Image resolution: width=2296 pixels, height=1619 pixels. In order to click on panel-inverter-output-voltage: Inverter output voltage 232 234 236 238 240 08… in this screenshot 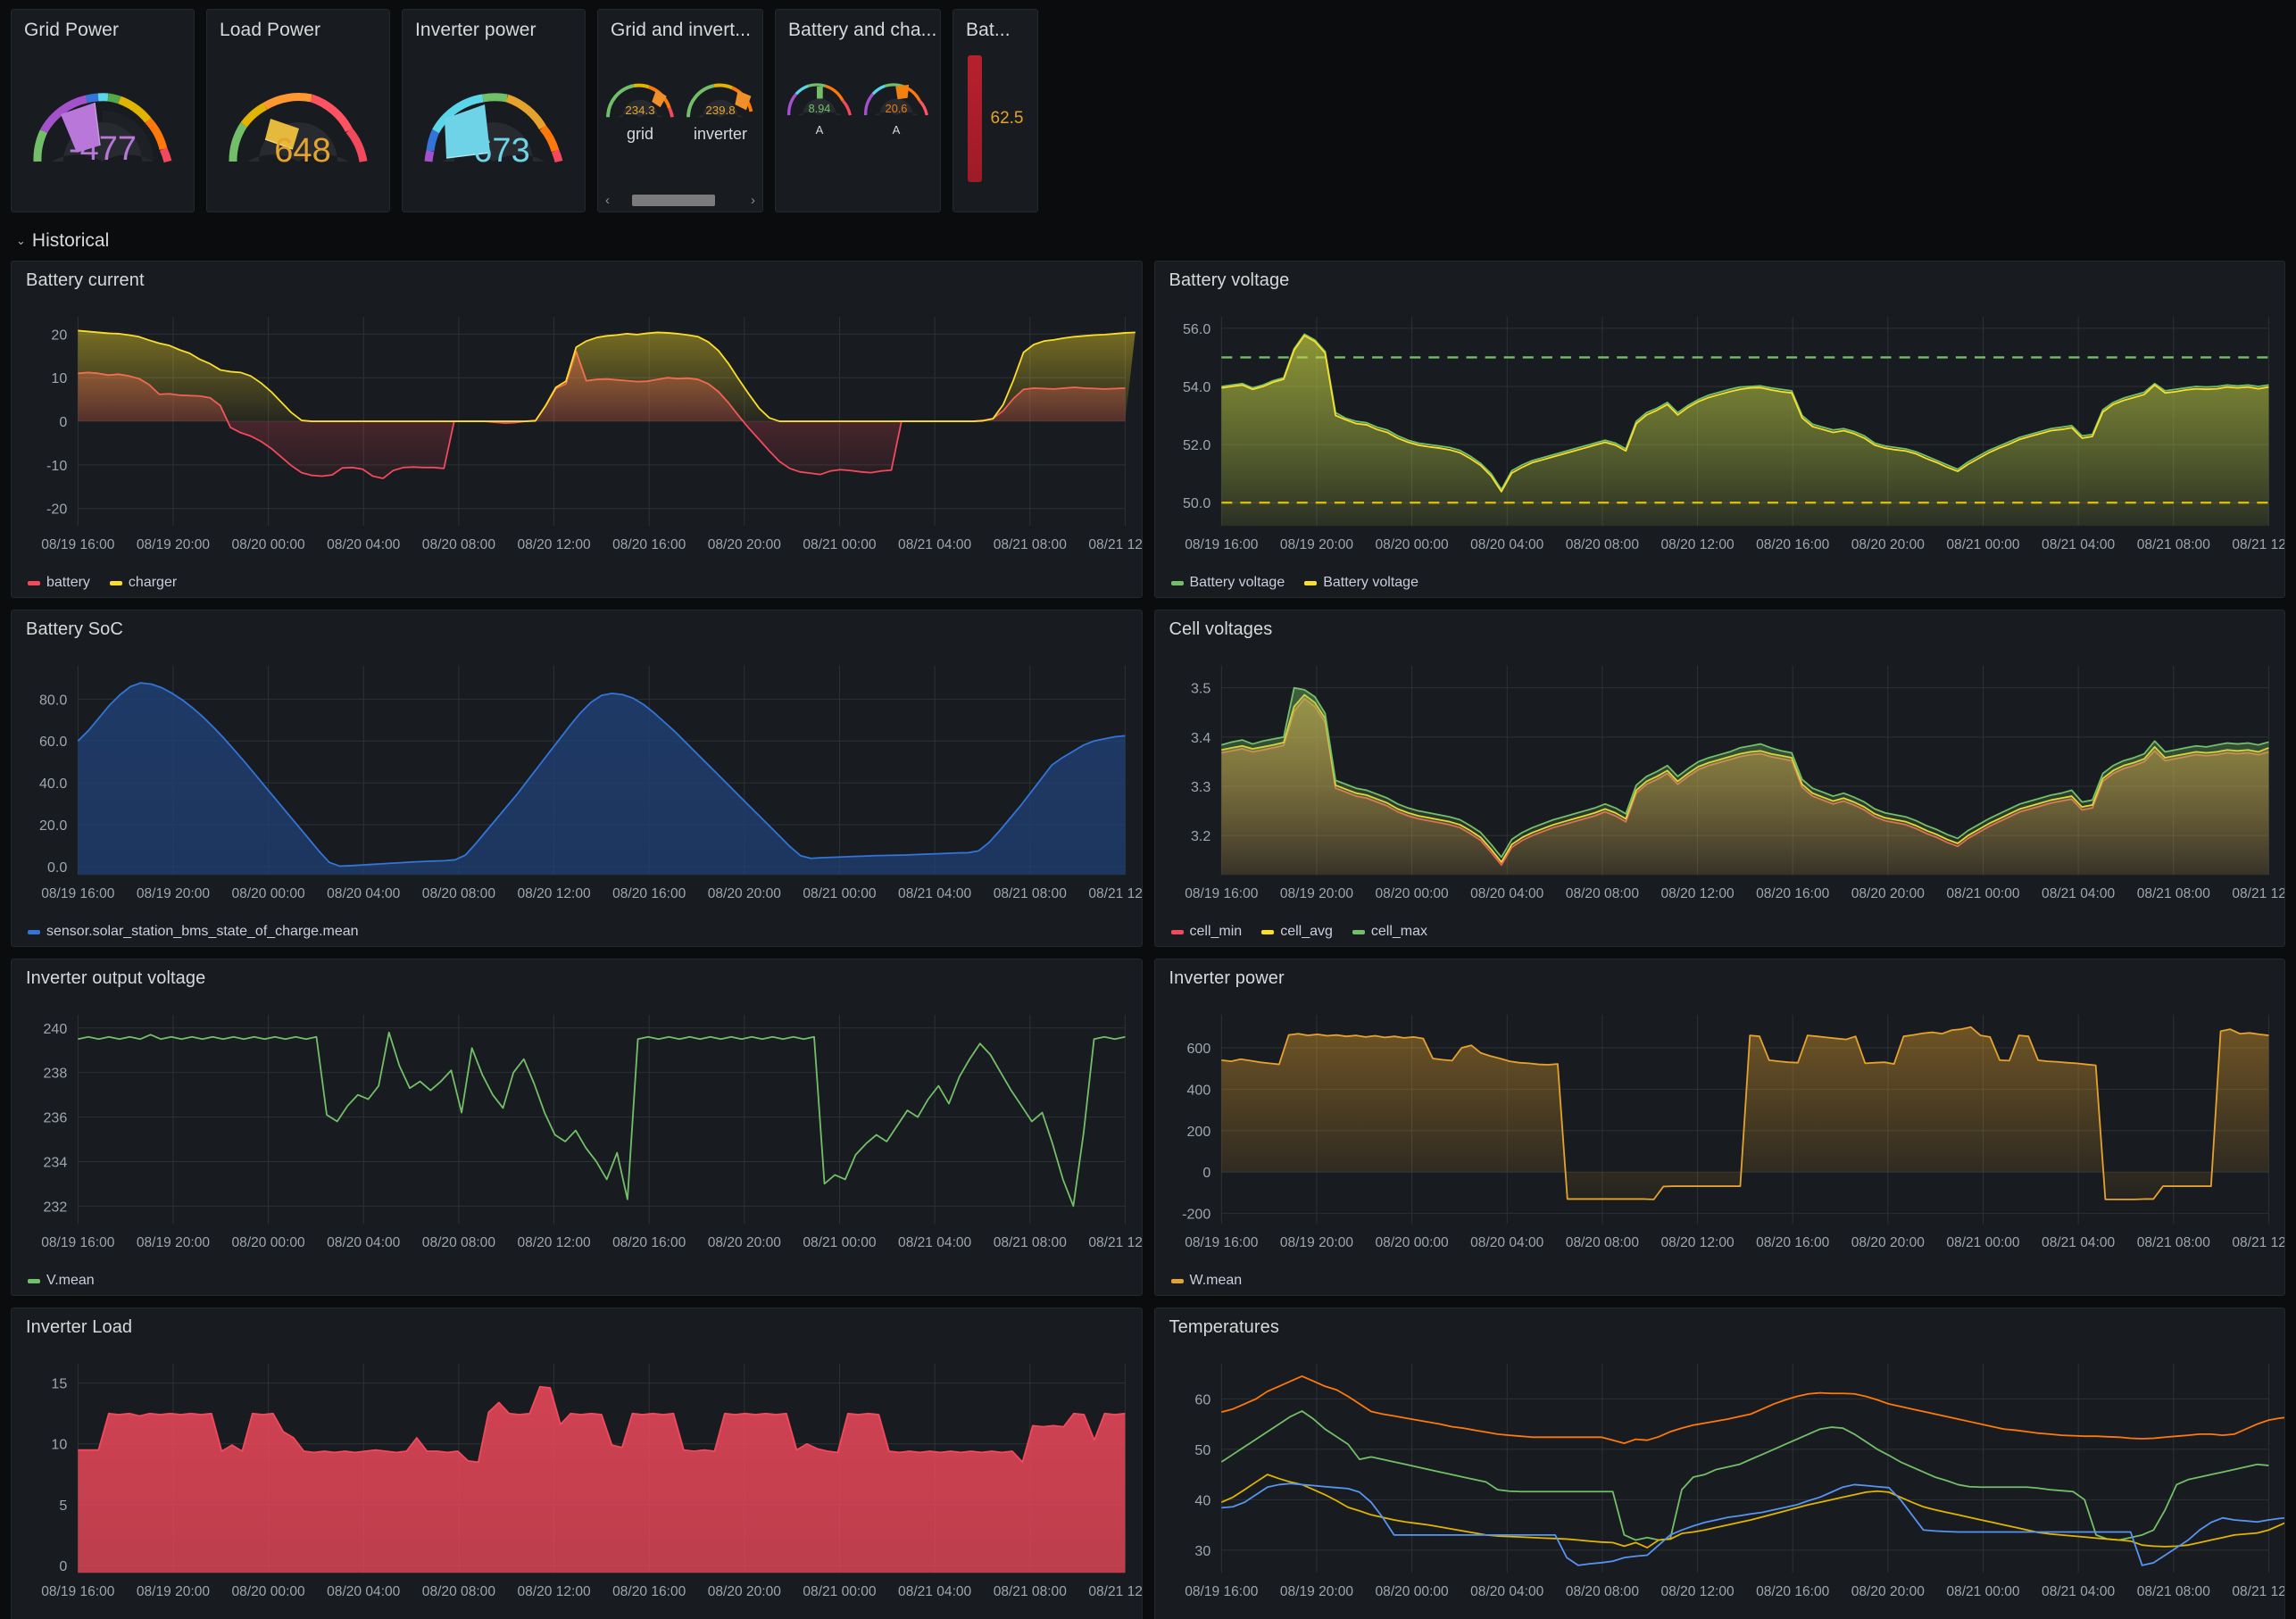, I will do `click(577, 1127)`.